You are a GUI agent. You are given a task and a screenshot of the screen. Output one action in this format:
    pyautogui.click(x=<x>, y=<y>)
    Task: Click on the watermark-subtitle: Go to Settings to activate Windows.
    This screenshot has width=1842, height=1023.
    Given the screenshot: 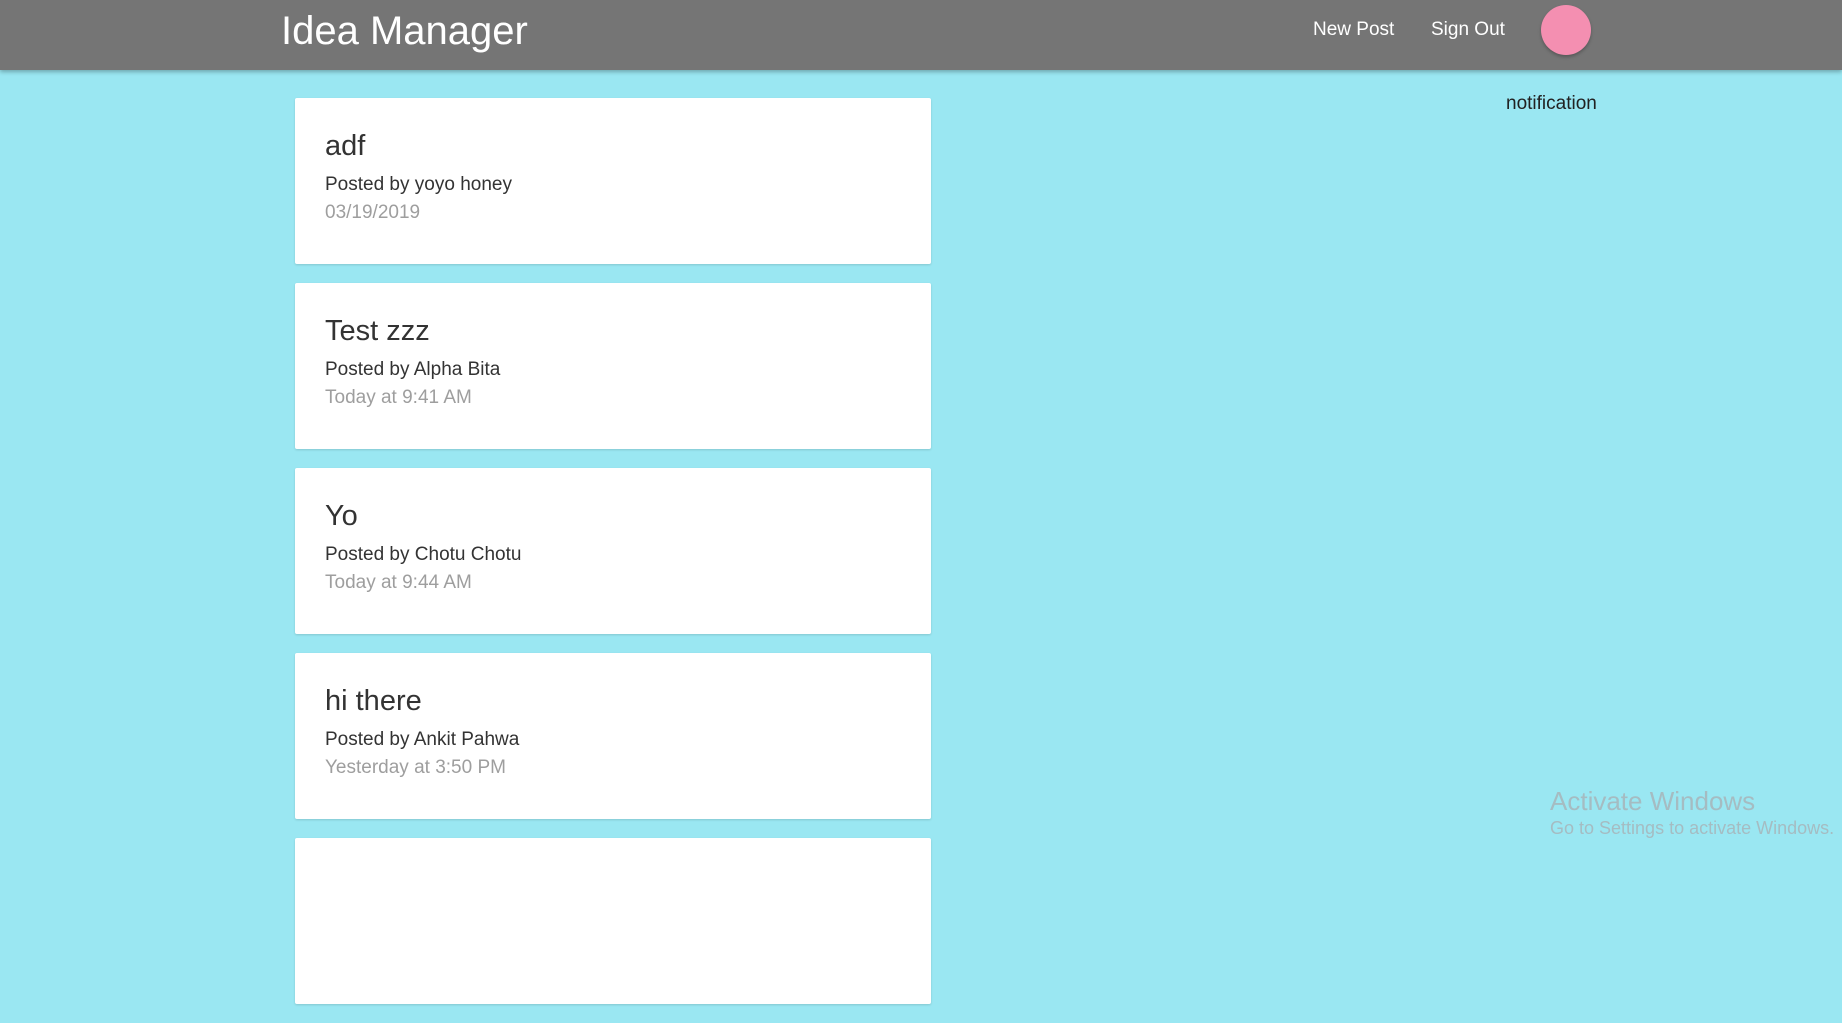 What is the action you would take?
    pyautogui.click(x=1692, y=828)
    